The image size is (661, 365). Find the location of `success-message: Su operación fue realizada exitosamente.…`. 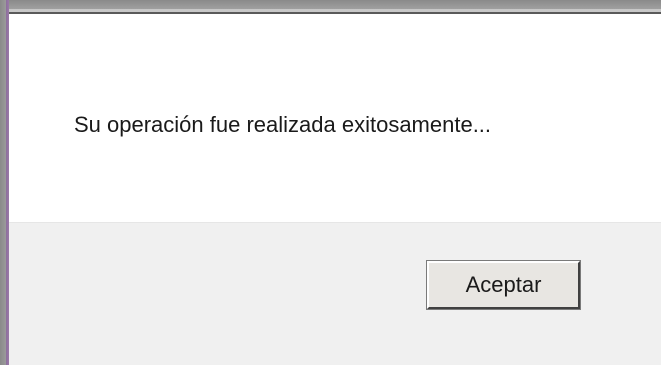

success-message: Su operación fue realizada exitosamente.… is located at coordinates (283, 124).